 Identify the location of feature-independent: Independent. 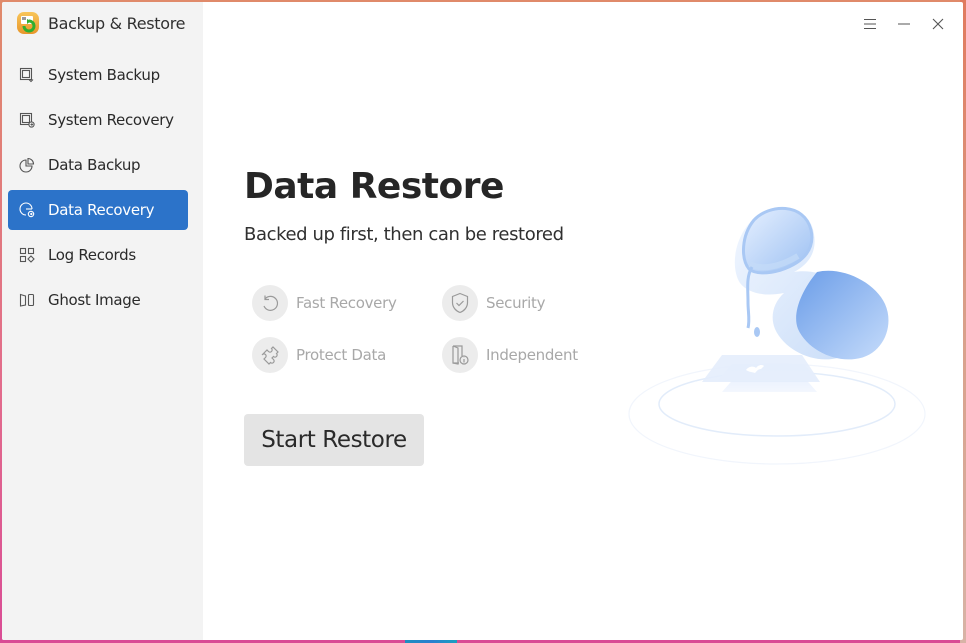
(510, 355).